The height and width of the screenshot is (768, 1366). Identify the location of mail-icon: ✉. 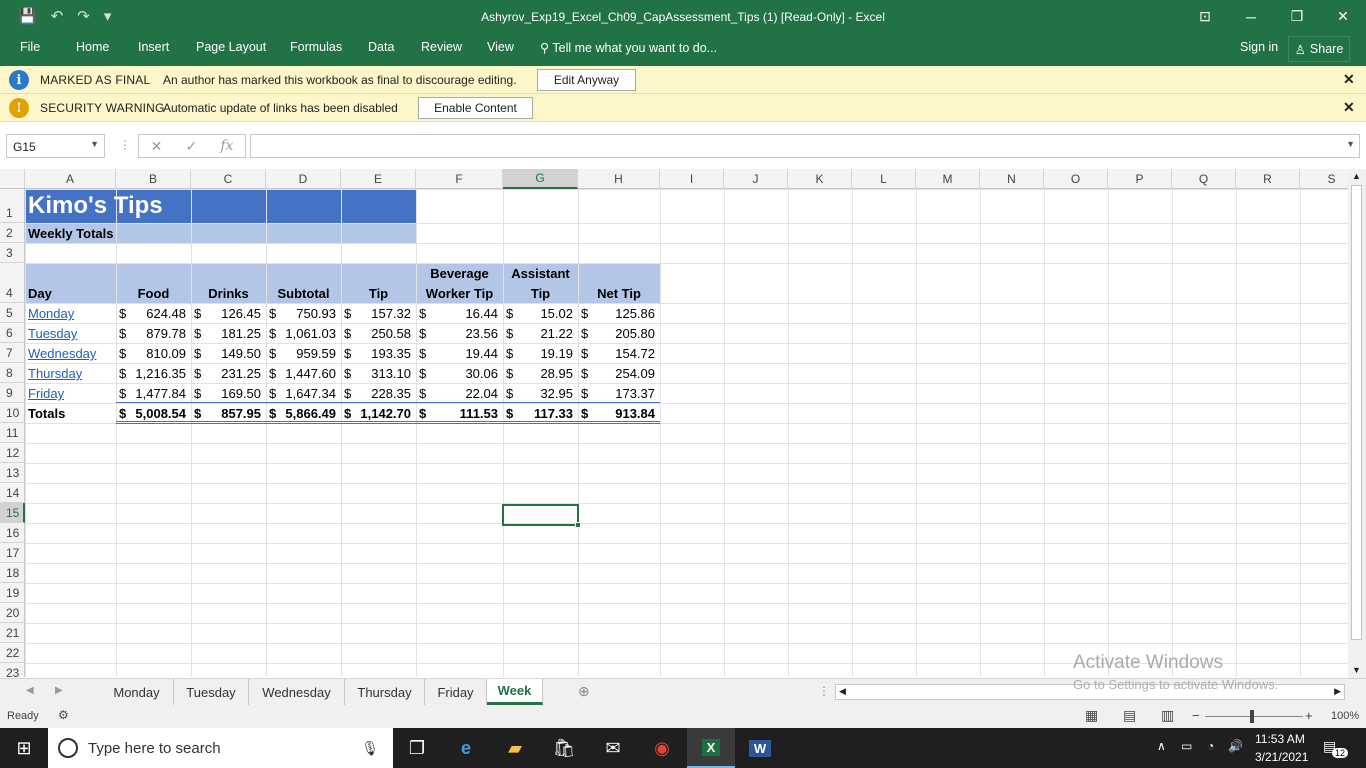
(613, 748).